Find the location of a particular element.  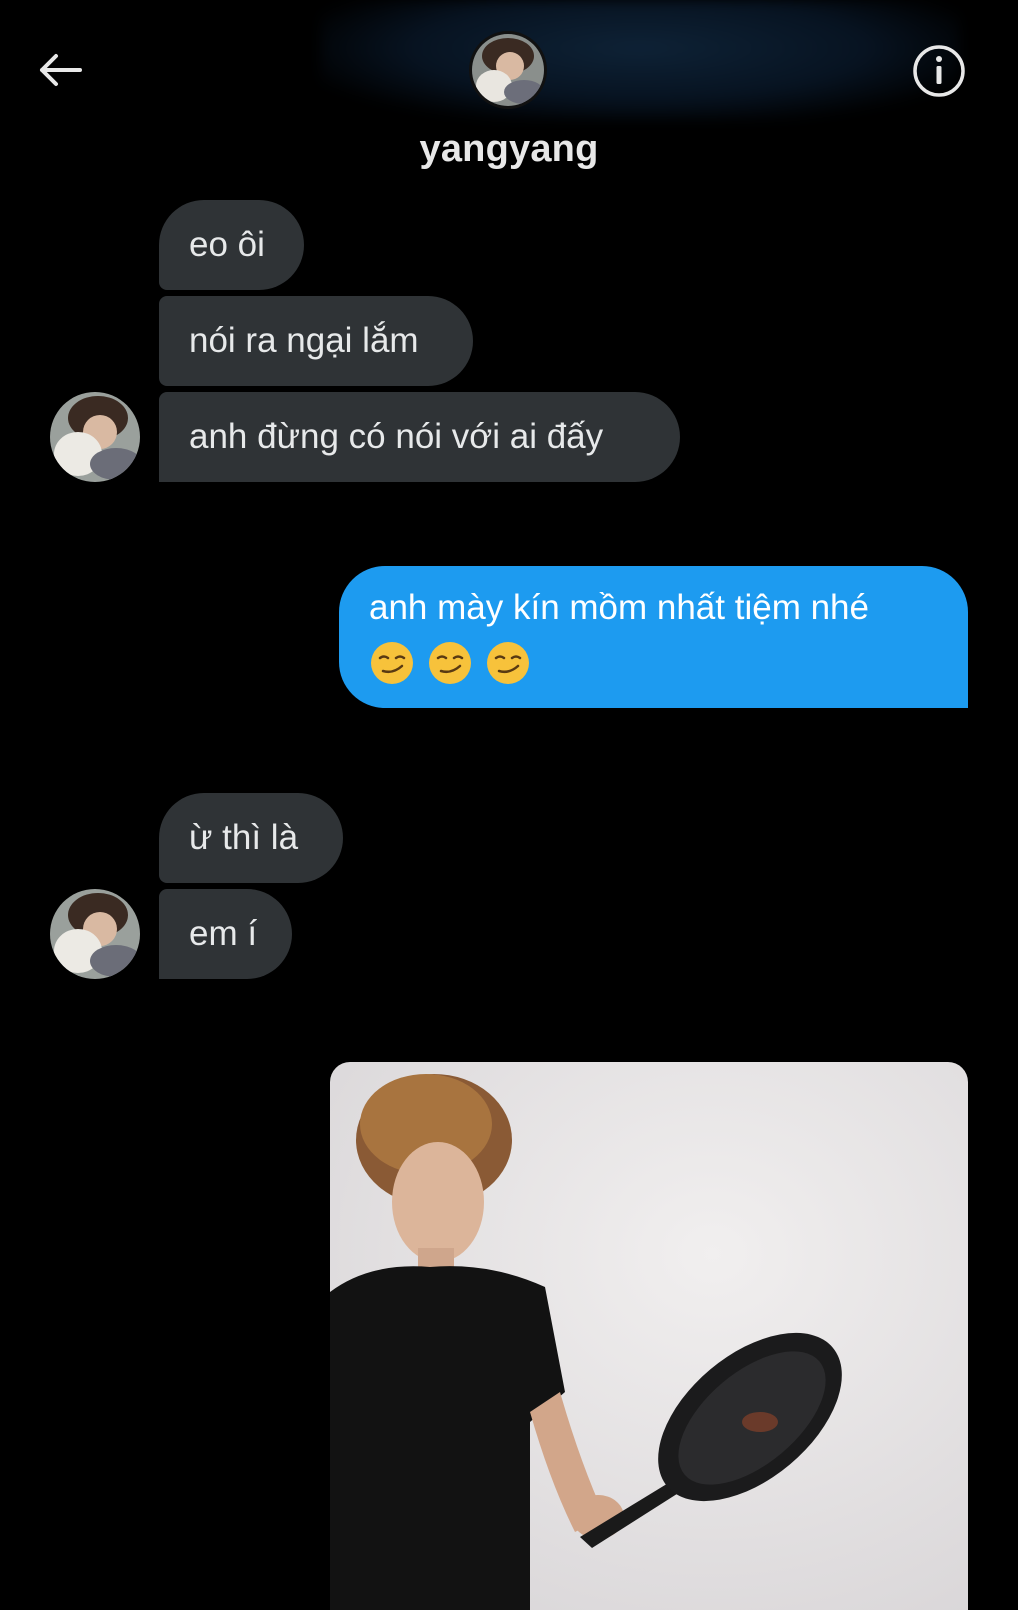

received-message: eo ôi is located at coordinates (231, 245).